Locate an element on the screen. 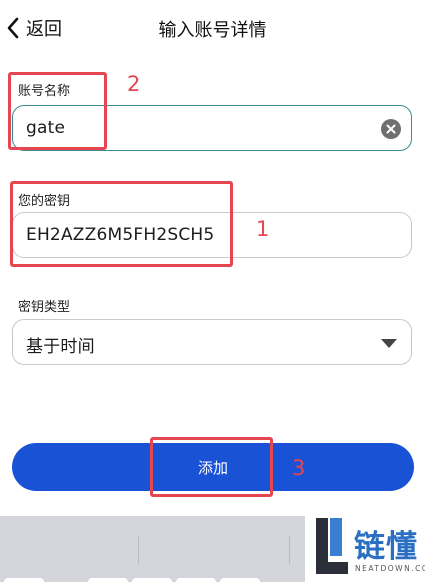 This screenshot has width=425, height=582. neatdown-logo-icon is located at coordinates (332, 546).